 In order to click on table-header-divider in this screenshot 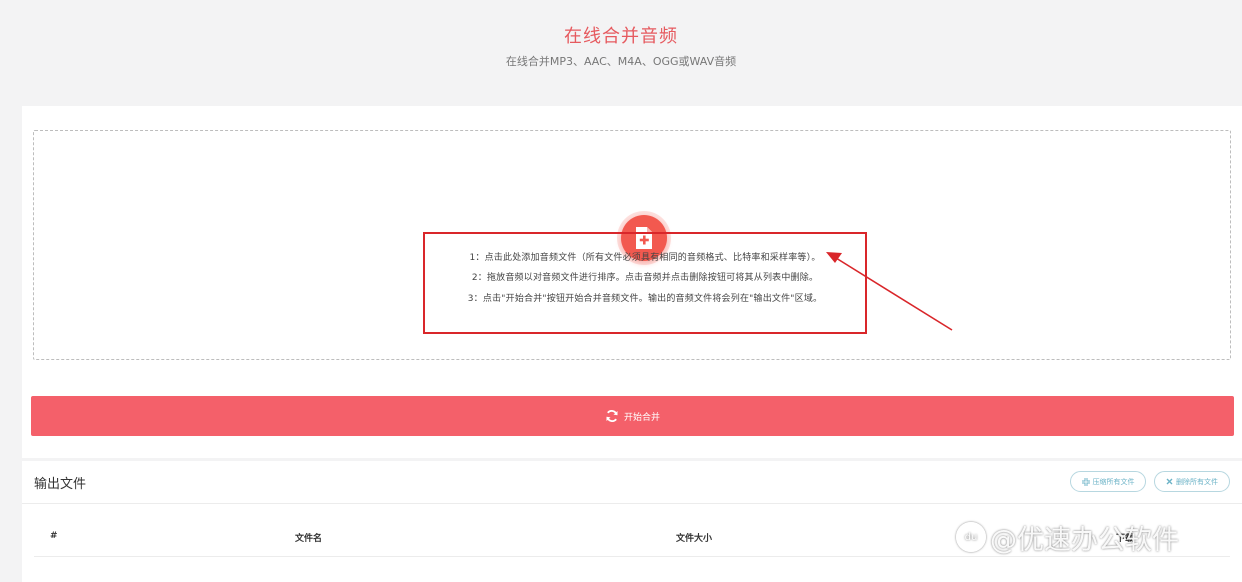, I will do `click(632, 556)`.